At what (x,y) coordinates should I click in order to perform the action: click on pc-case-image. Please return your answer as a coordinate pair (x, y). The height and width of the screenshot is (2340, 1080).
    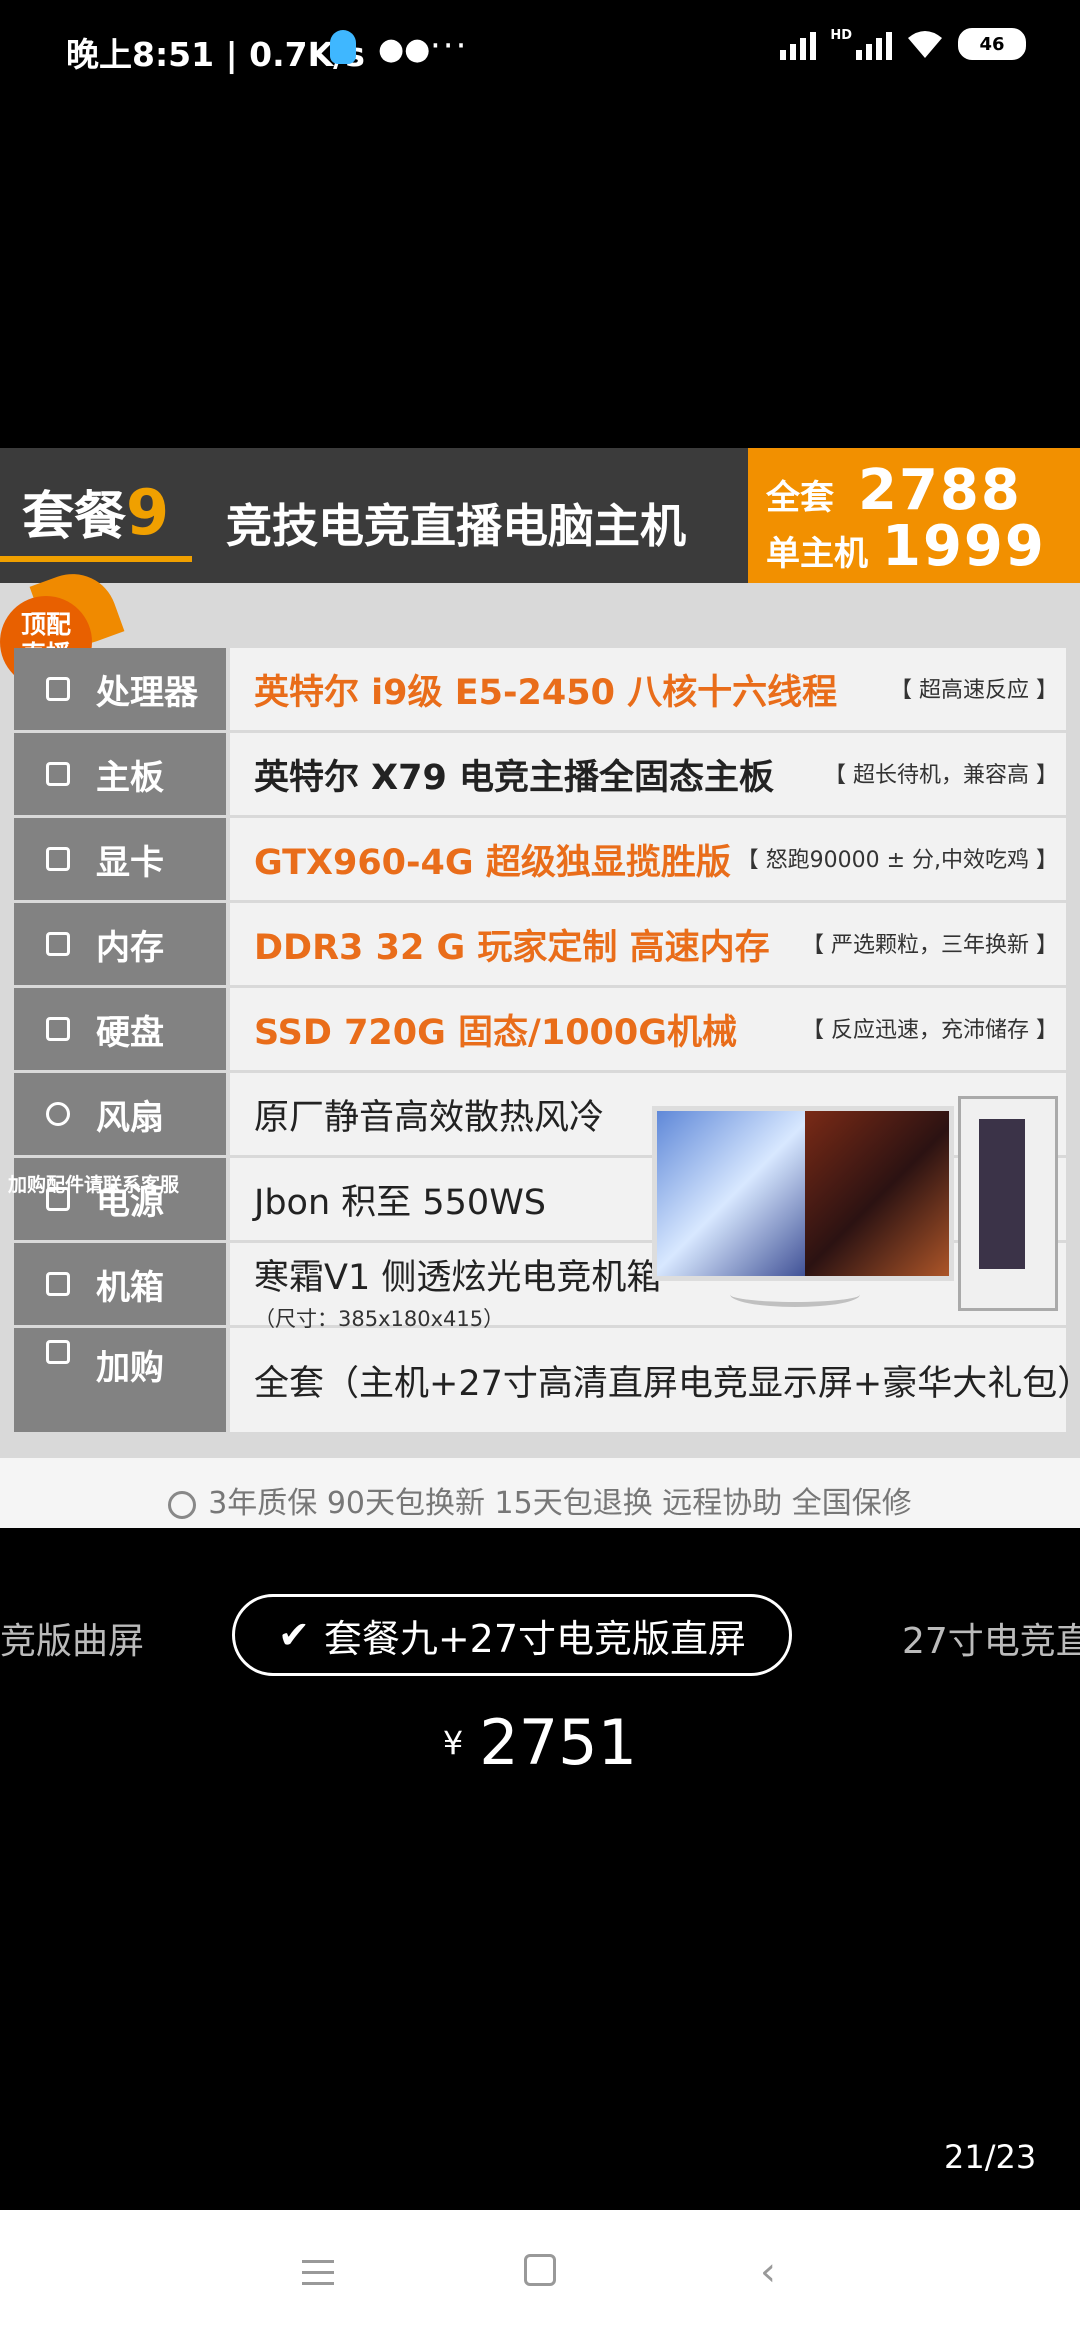
    Looking at the image, I should click on (1008, 1203).